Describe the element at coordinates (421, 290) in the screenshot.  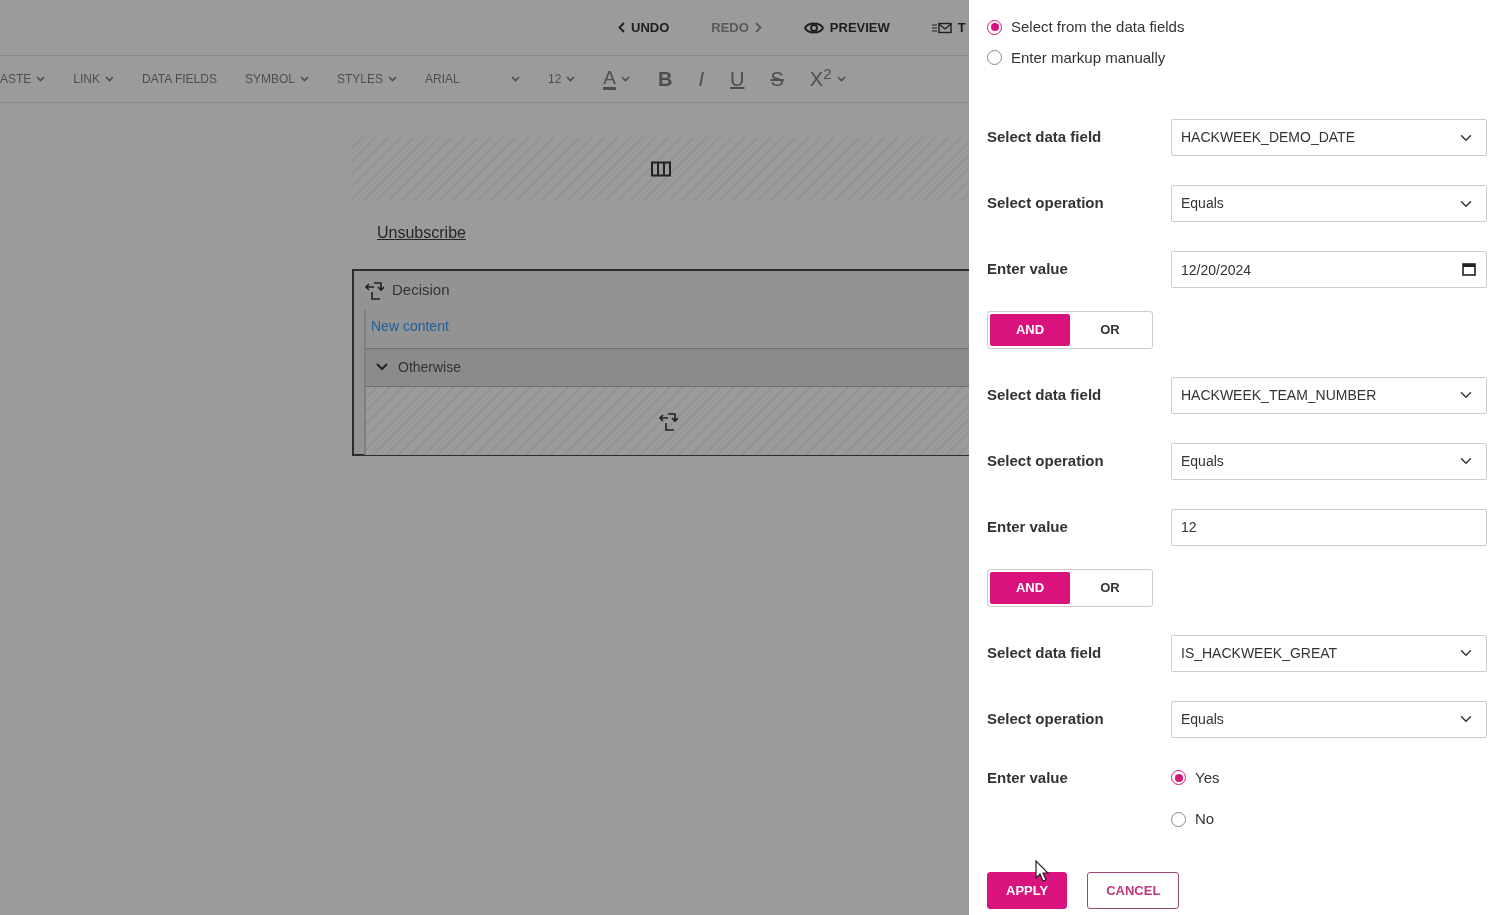
I see `decision-title: Decision` at that location.